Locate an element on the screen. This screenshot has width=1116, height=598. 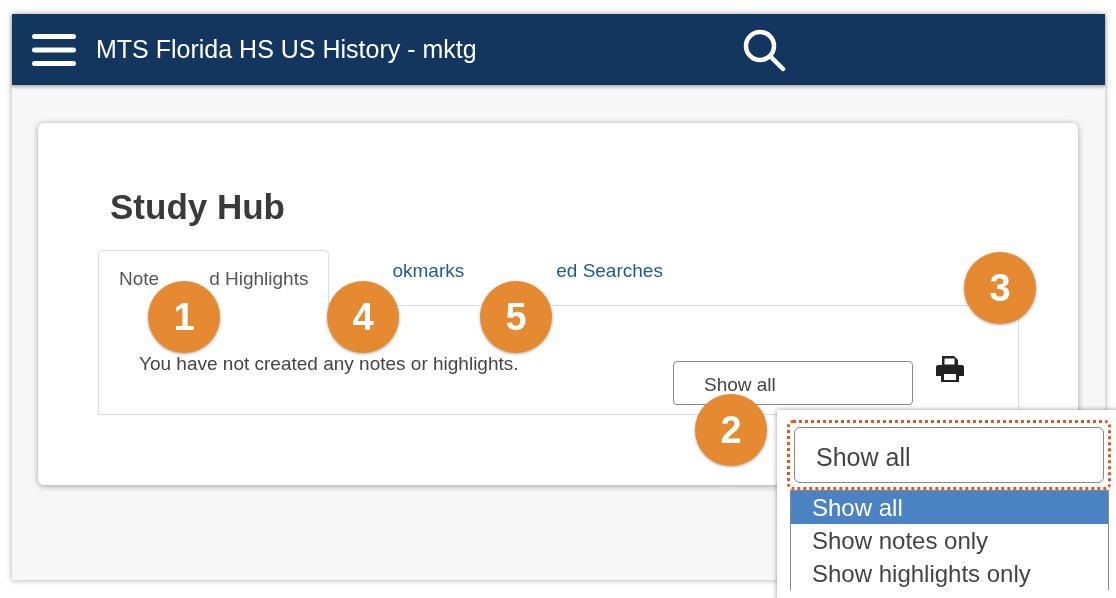
page-title: Study Hub is located at coordinates (198, 207).